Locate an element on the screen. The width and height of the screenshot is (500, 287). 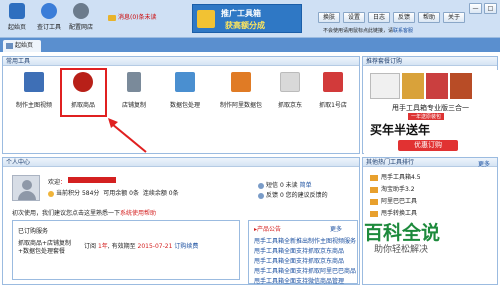
subscribed-title: 已订购服务 is located at coordinates (33, 231).